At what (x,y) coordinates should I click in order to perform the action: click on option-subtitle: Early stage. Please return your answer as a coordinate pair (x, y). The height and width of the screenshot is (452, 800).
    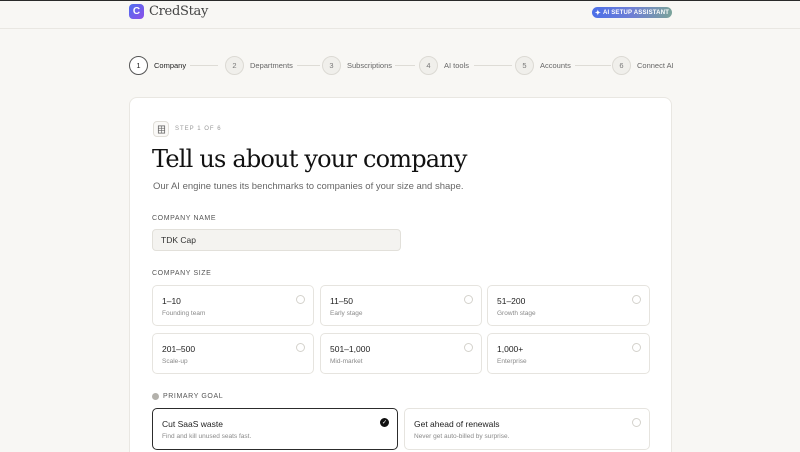
    Looking at the image, I should click on (346, 313).